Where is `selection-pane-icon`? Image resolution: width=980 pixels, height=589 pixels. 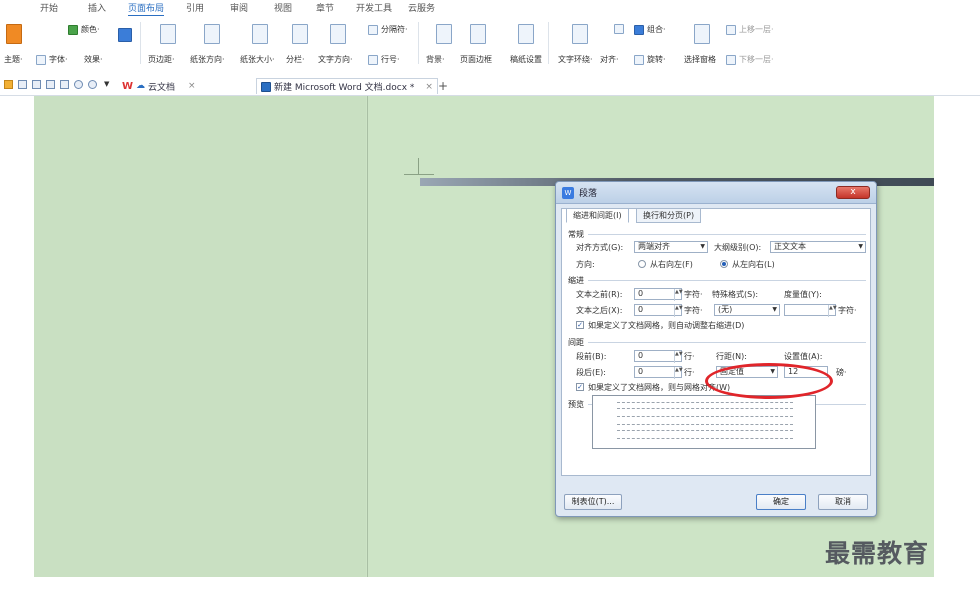 selection-pane-icon is located at coordinates (702, 34).